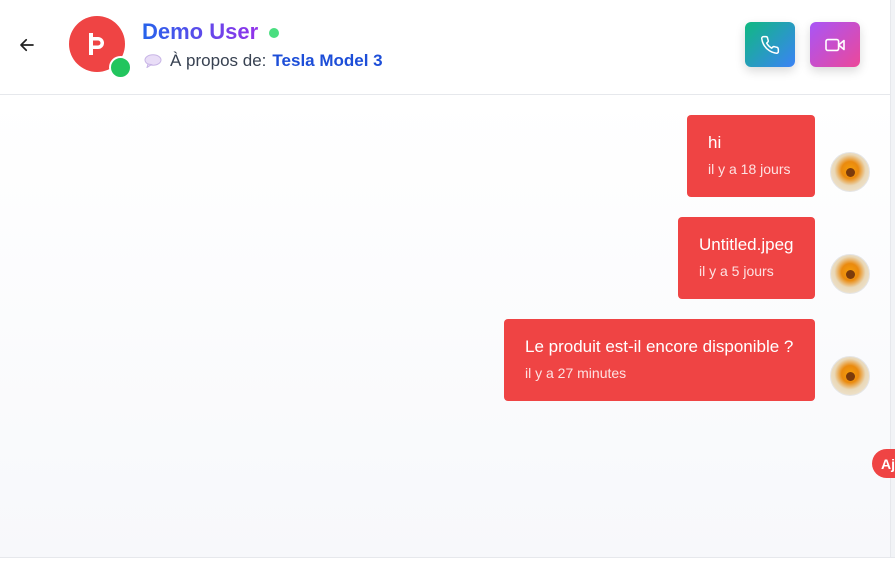 This screenshot has height=563, width=895. What do you see at coordinates (883, 463) in the screenshot?
I see `floating-action-pill: Aj` at bounding box center [883, 463].